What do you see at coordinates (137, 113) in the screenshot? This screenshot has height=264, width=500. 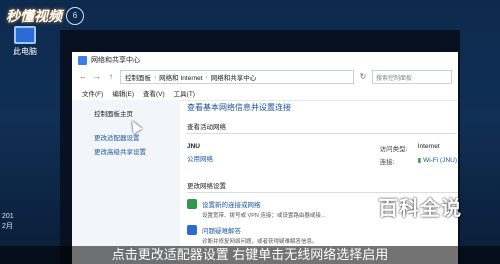 I see `sidebar-control-panel-home: 控制面板主页` at bounding box center [137, 113].